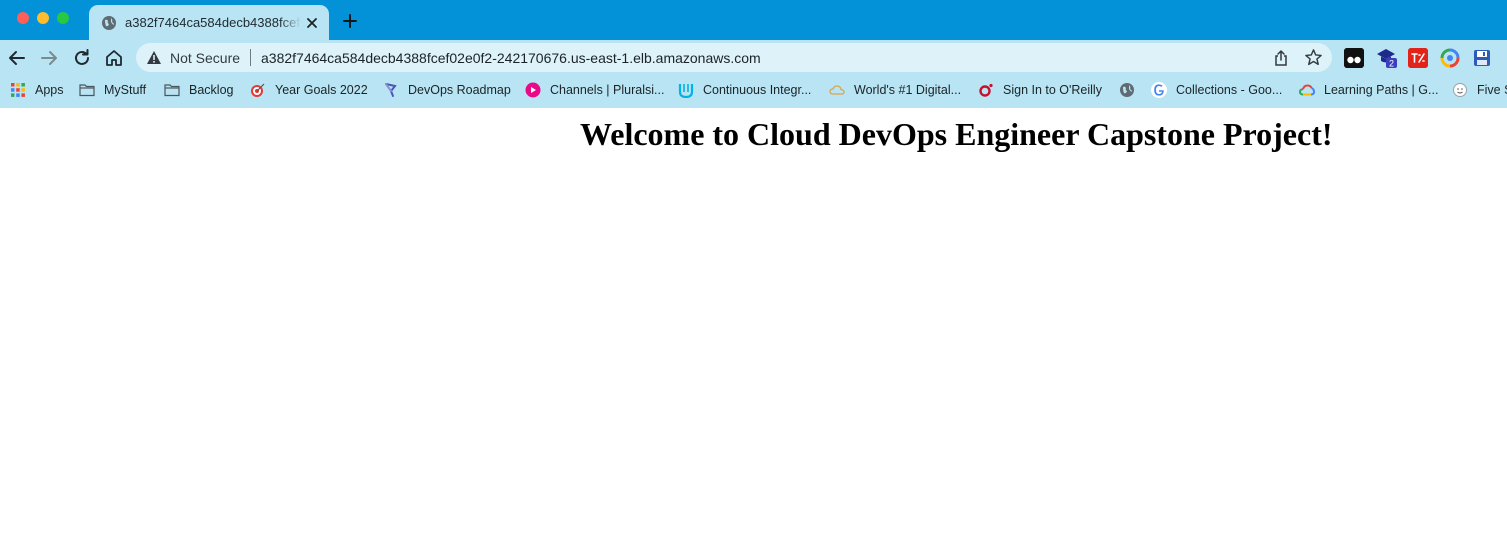 The width and height of the screenshot is (1507, 554). I want to click on close-tab-icon, so click(312, 23).